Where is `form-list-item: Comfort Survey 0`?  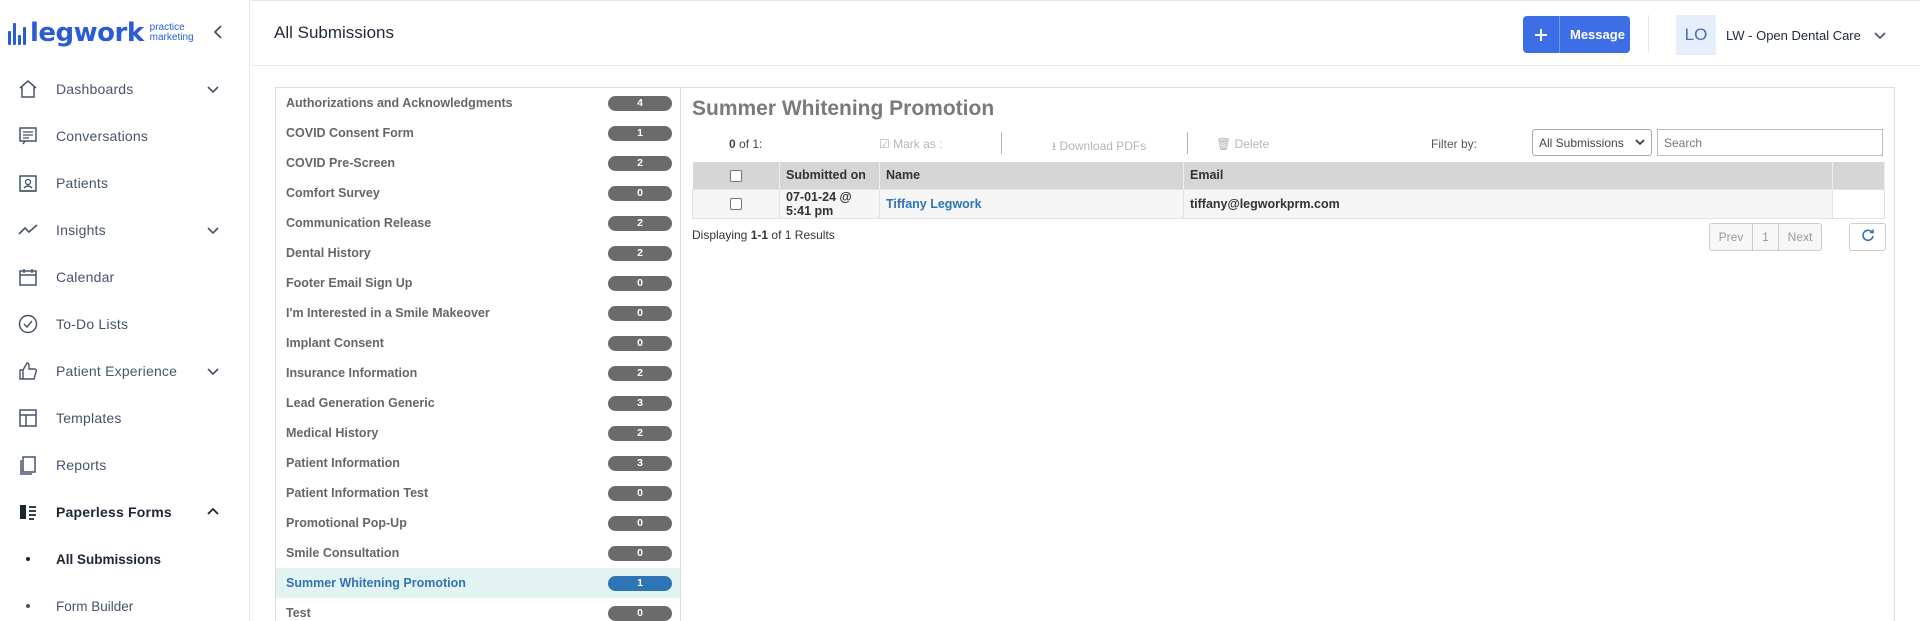
form-list-item: Comfort Survey 0 is located at coordinates (478, 193).